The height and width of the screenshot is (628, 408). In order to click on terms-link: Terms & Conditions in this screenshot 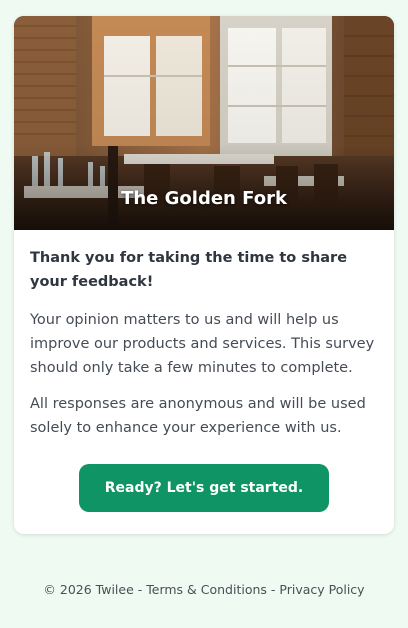, I will do `click(206, 589)`.